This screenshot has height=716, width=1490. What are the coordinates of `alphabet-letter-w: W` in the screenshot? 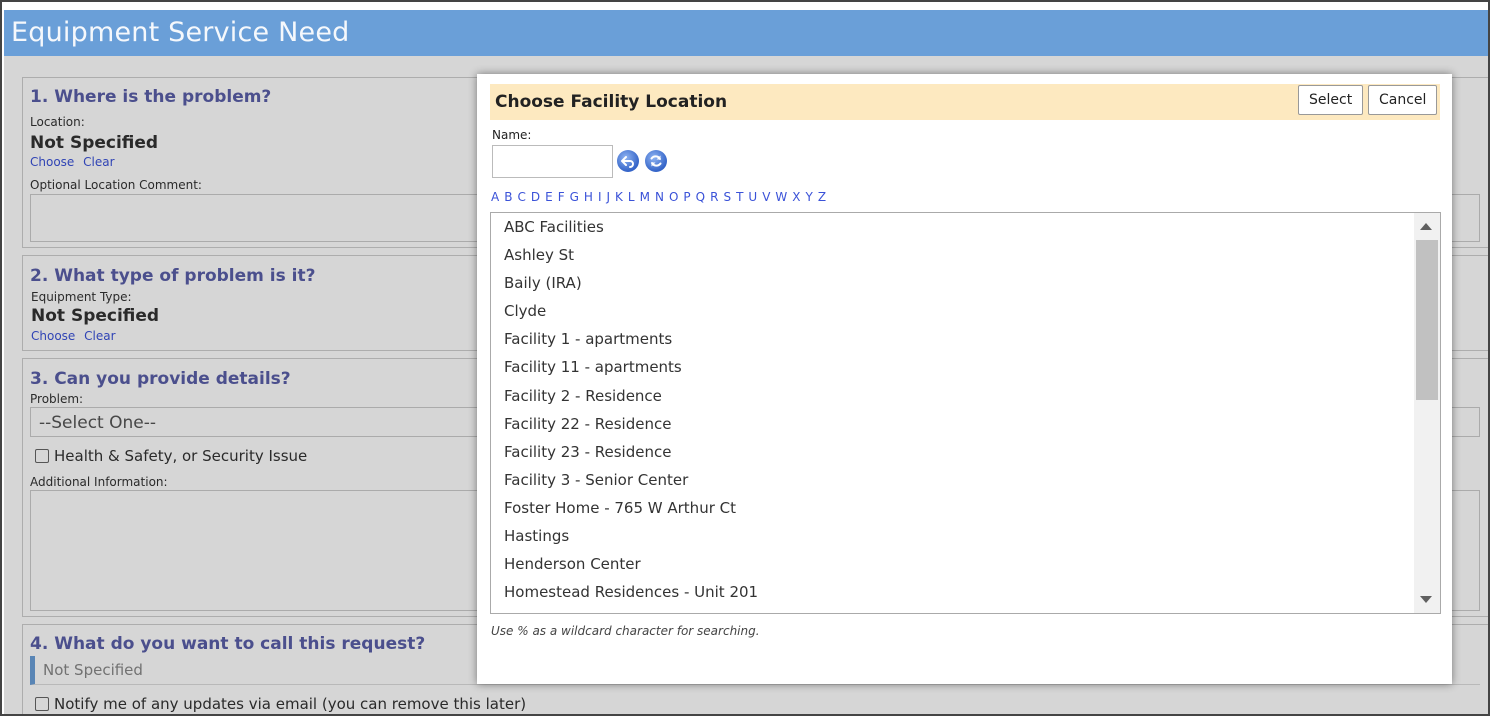 It's located at (781, 197).